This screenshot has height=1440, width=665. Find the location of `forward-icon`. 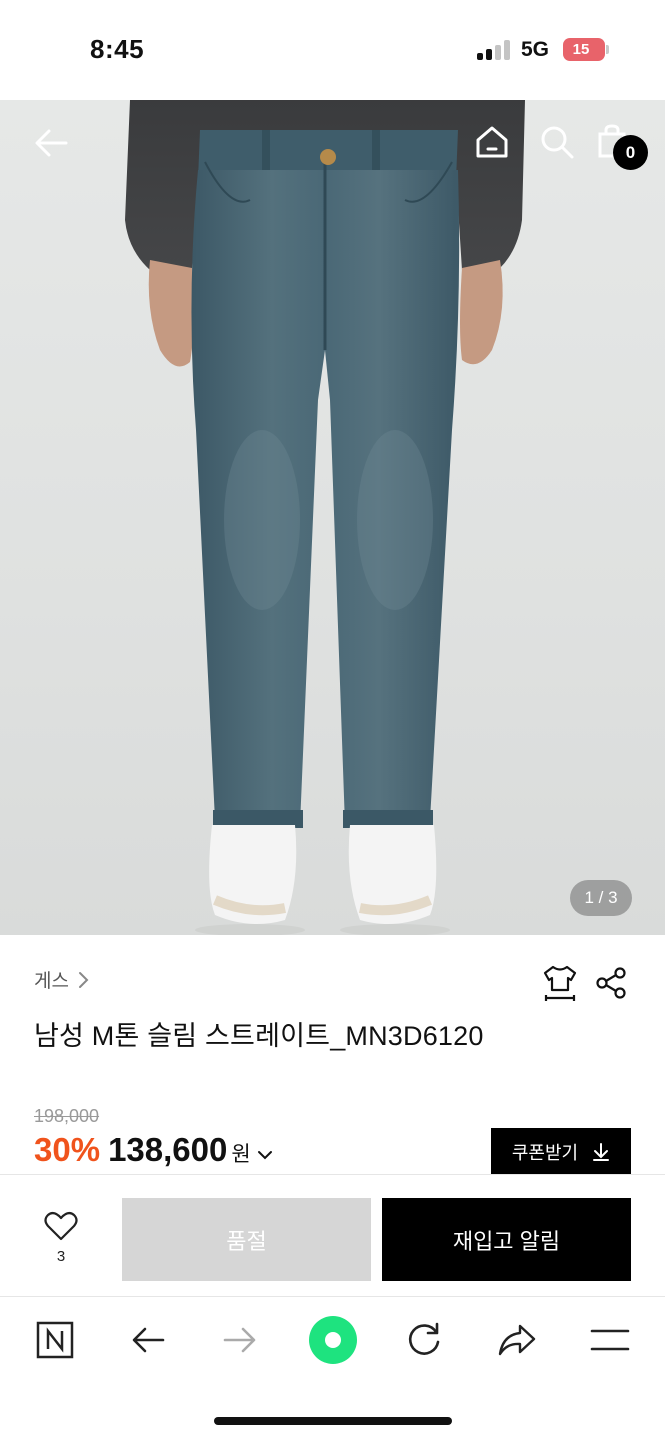

forward-icon is located at coordinates (240, 1340).